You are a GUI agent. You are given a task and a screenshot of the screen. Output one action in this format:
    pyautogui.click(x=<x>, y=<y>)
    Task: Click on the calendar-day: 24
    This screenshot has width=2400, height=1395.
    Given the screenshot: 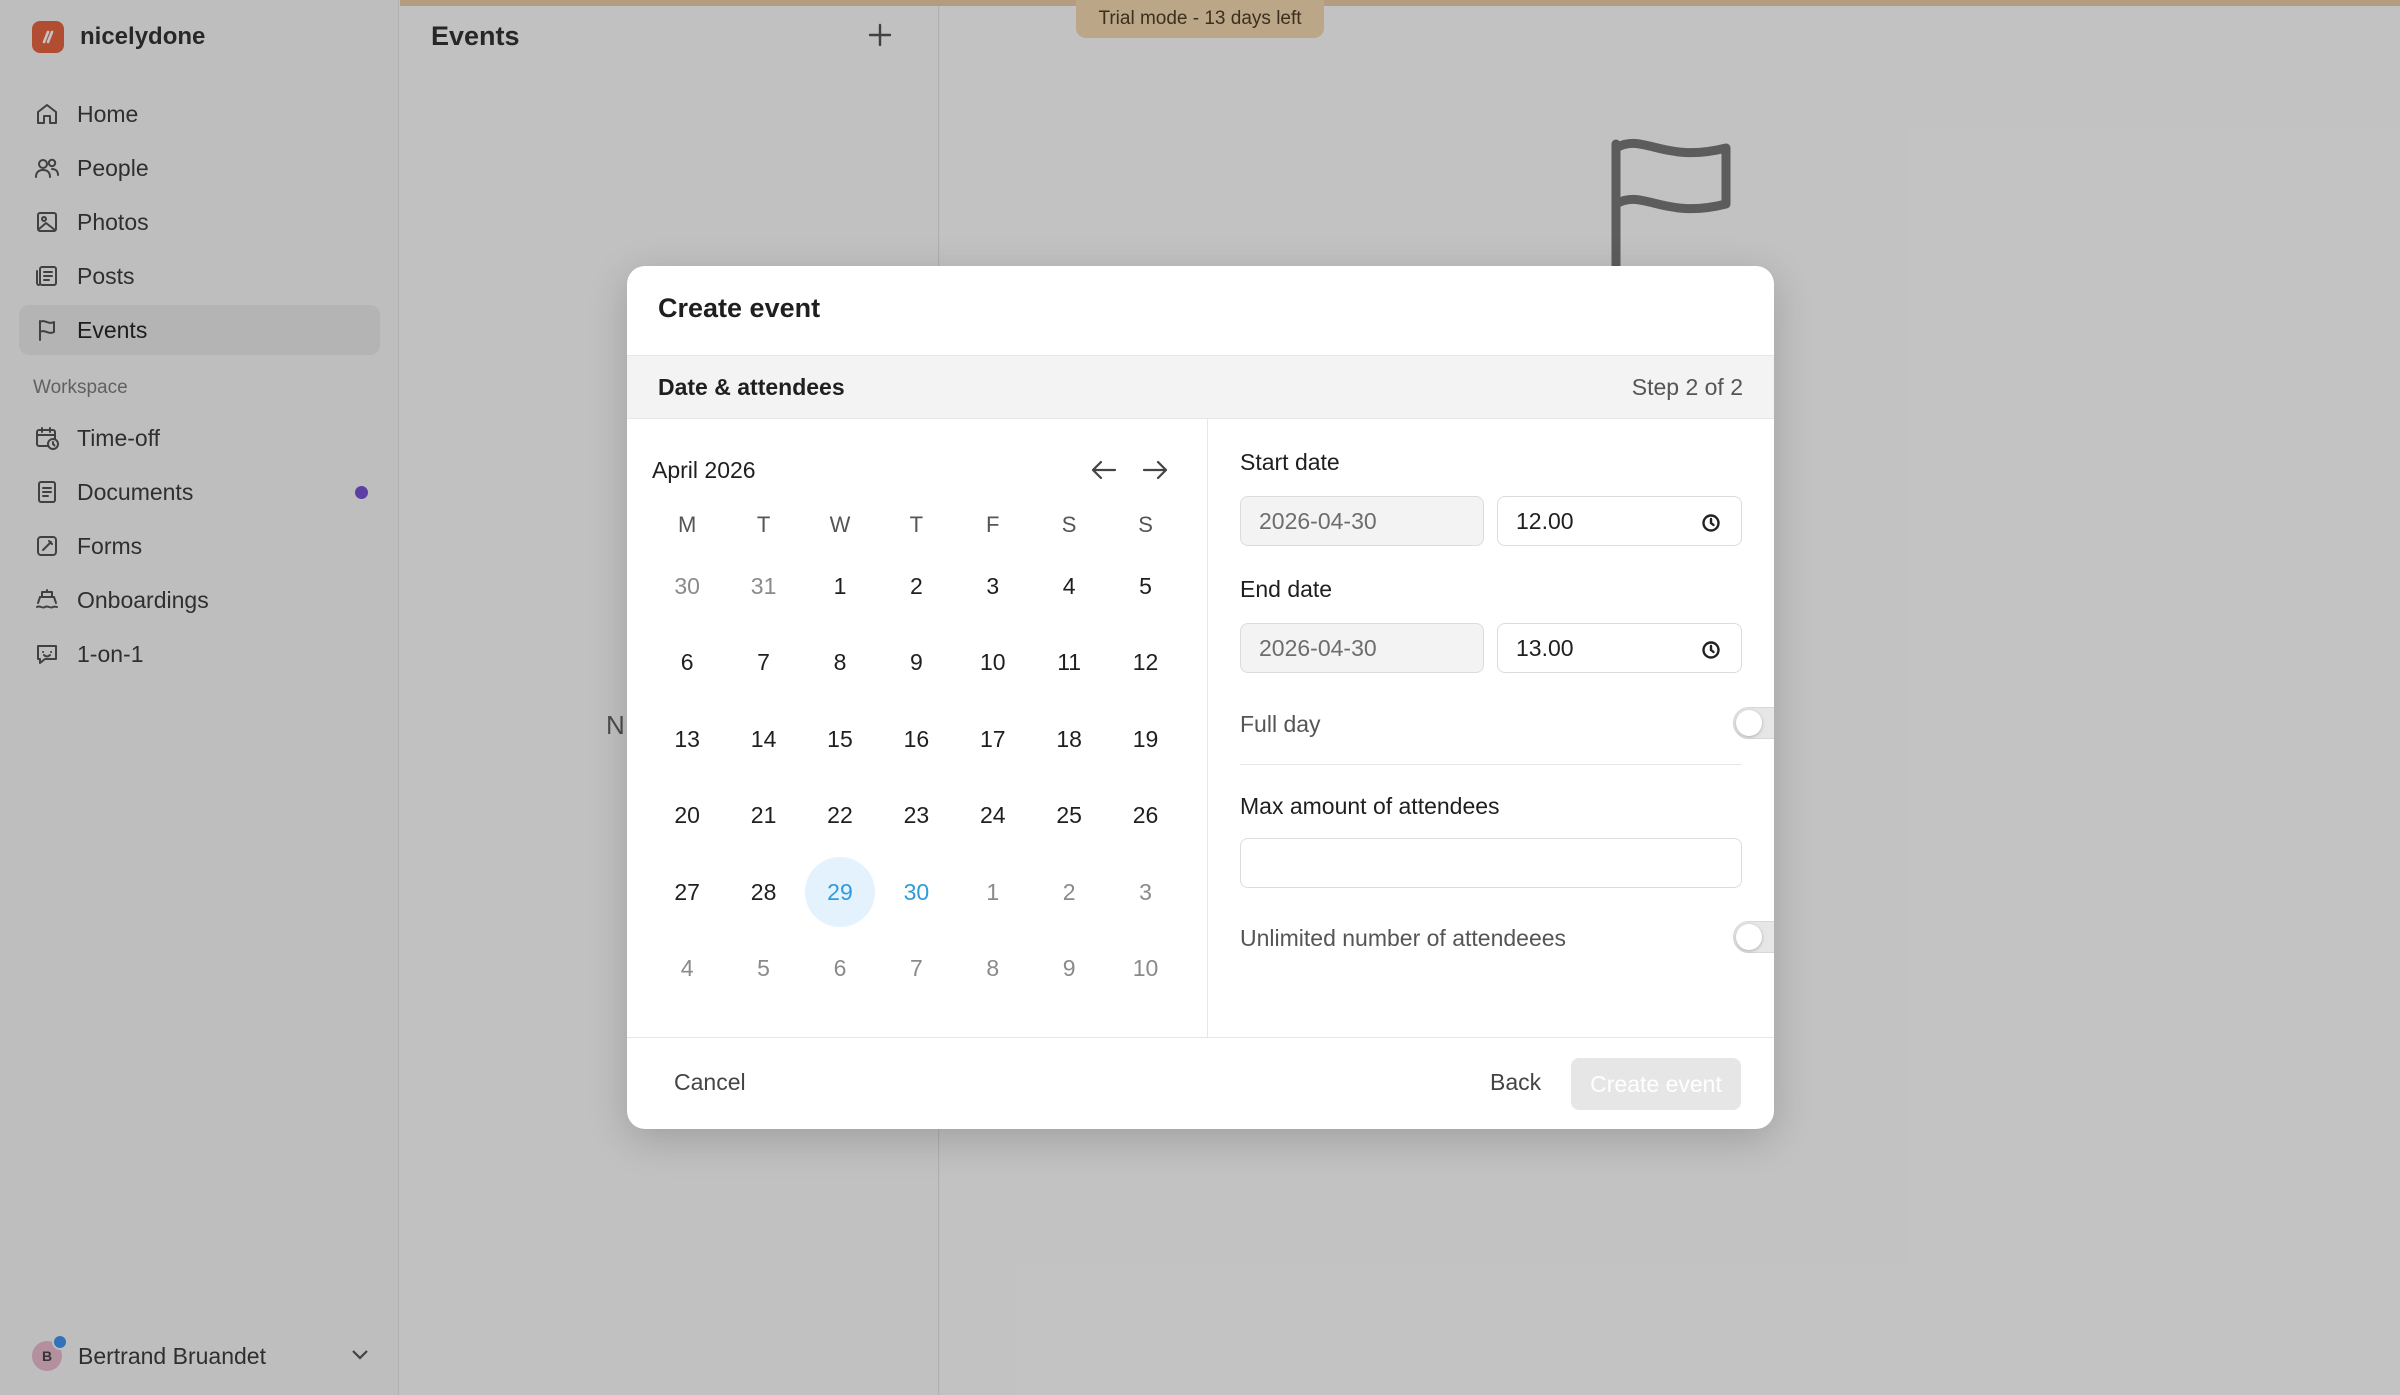 What is the action you would take?
    pyautogui.click(x=993, y=816)
    